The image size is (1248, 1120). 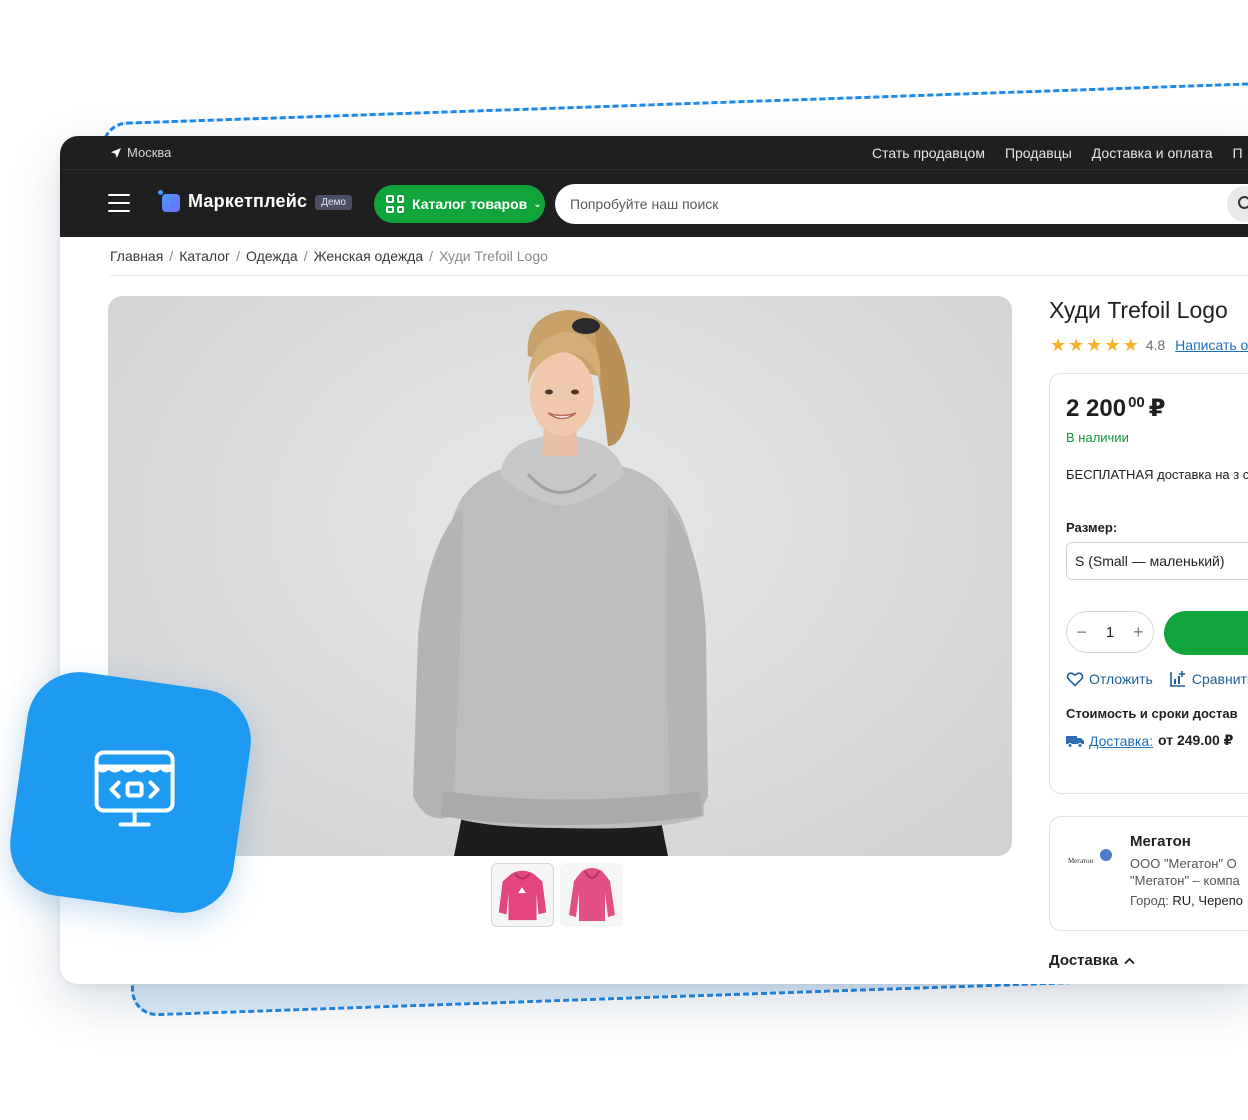 What do you see at coordinates (116, 152) in the screenshot?
I see `location-arrow-icon` at bounding box center [116, 152].